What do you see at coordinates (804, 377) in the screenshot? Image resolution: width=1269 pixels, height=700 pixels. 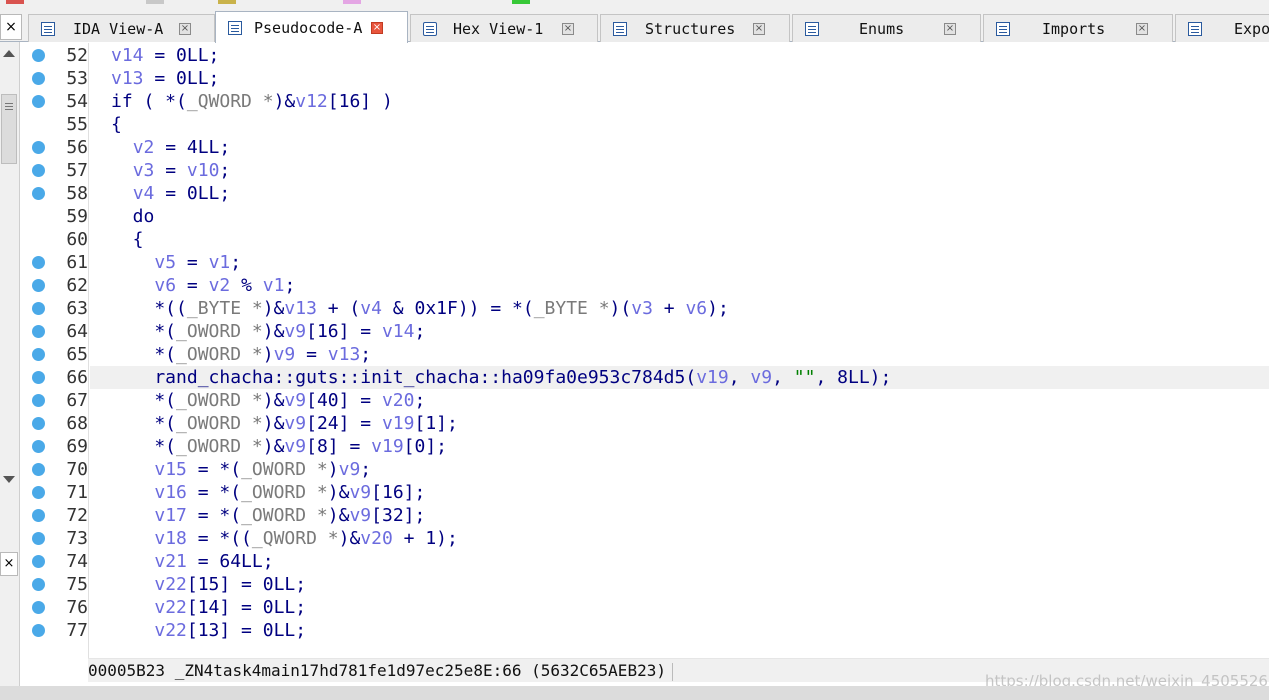 I see `string-token: ""` at bounding box center [804, 377].